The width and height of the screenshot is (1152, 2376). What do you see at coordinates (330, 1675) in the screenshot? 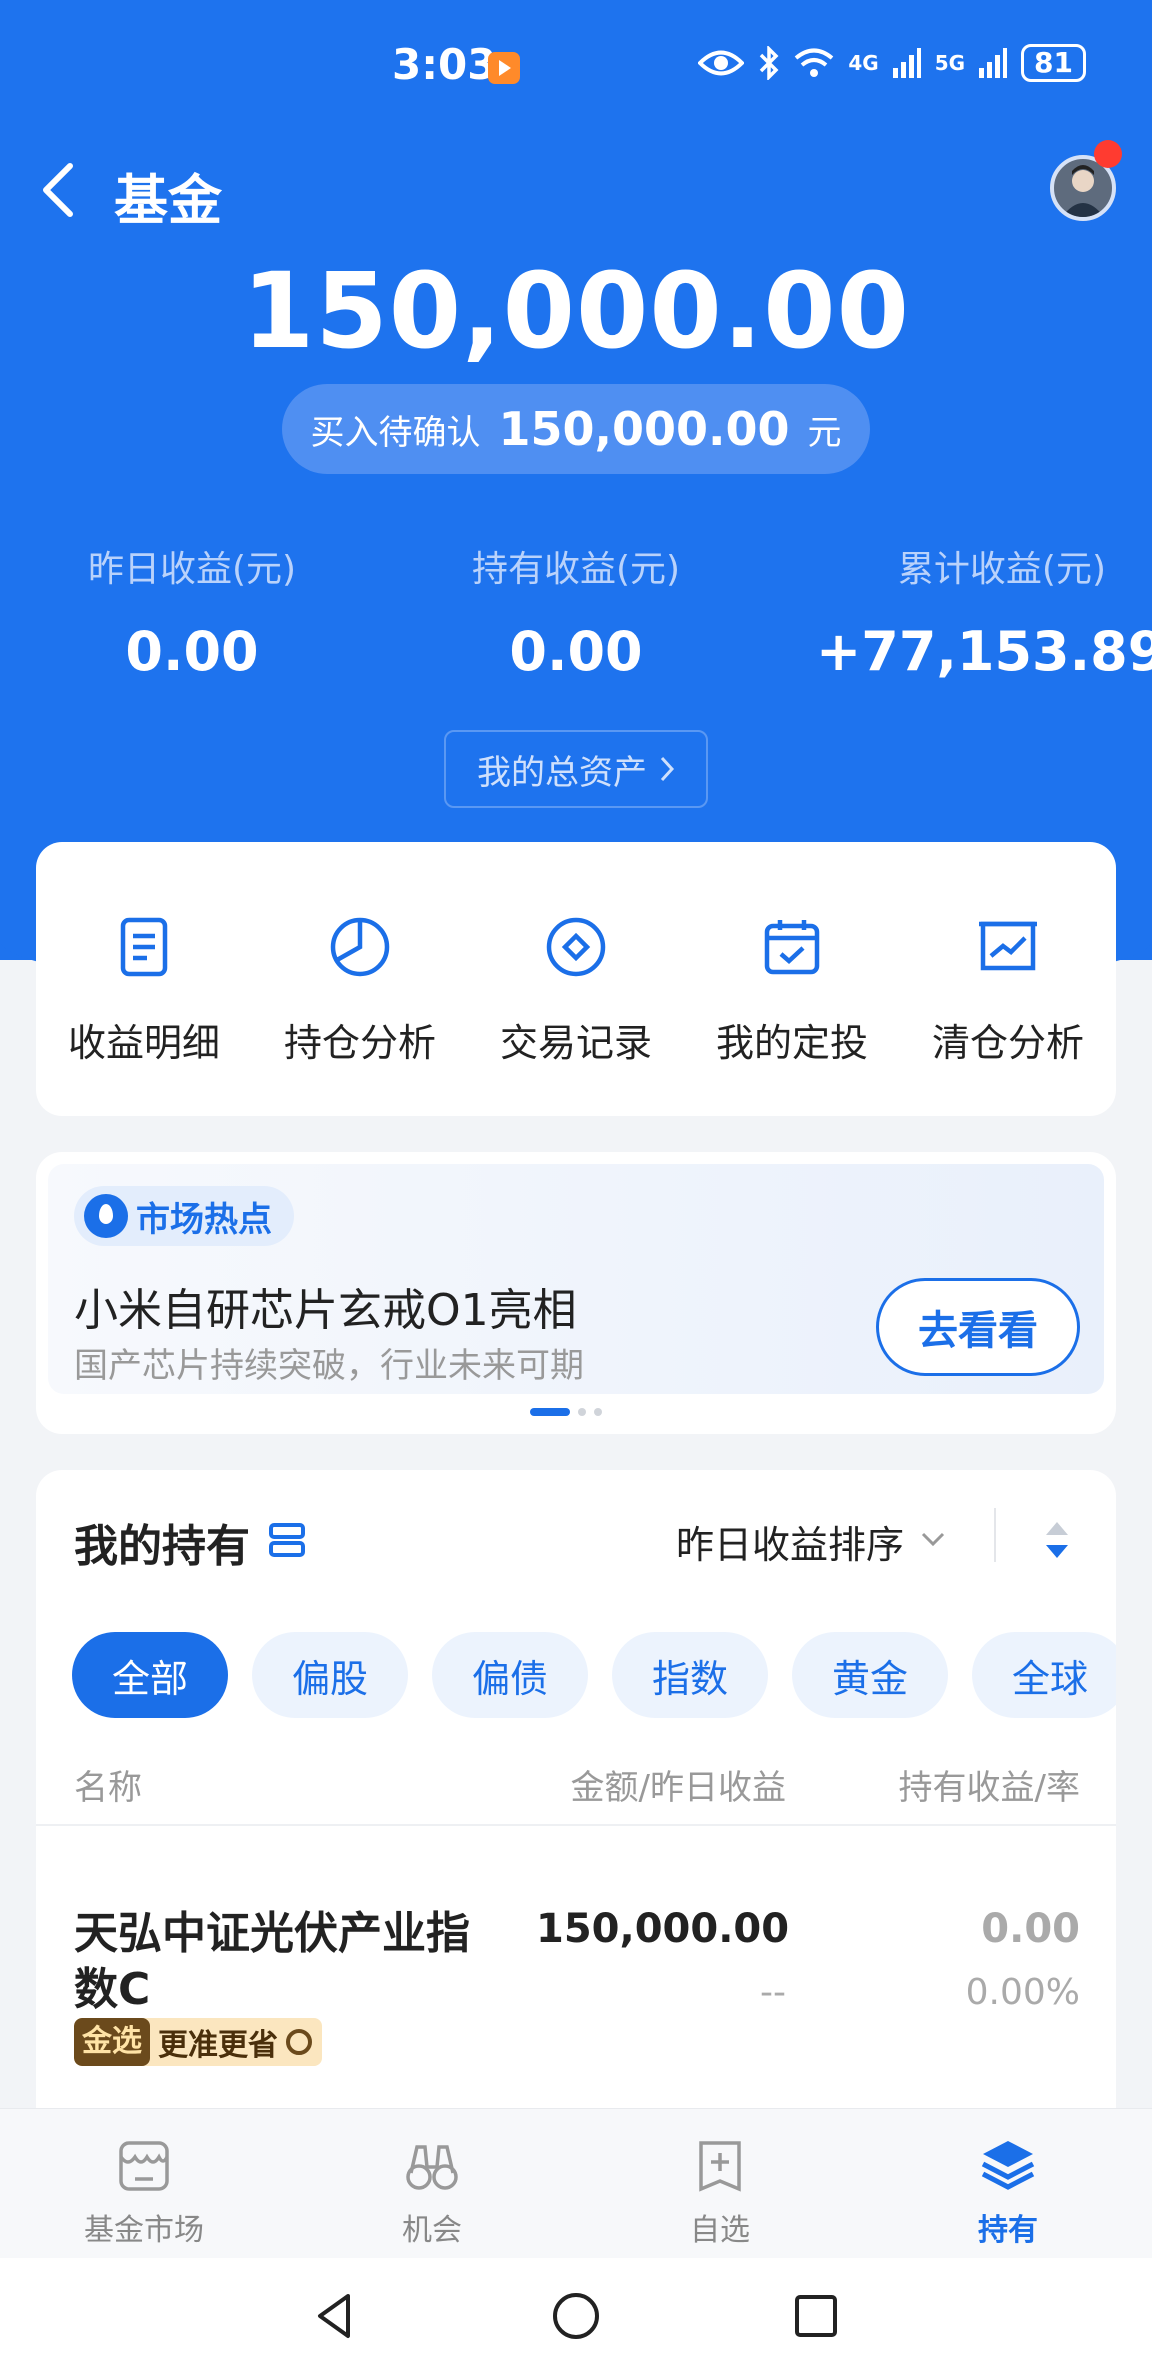
I see `filter-chip-equity: 偏股` at bounding box center [330, 1675].